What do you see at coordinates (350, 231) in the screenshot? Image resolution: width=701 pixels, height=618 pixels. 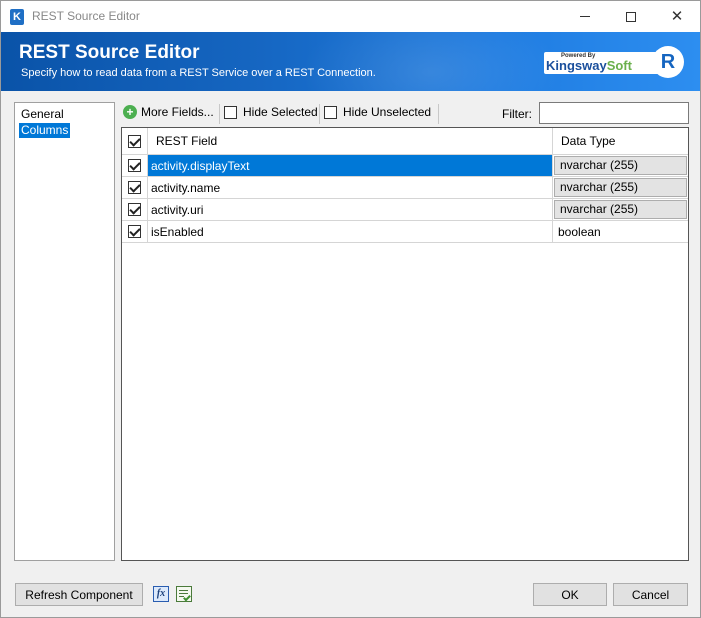 I see `row-rest-field: isEnabled` at bounding box center [350, 231].